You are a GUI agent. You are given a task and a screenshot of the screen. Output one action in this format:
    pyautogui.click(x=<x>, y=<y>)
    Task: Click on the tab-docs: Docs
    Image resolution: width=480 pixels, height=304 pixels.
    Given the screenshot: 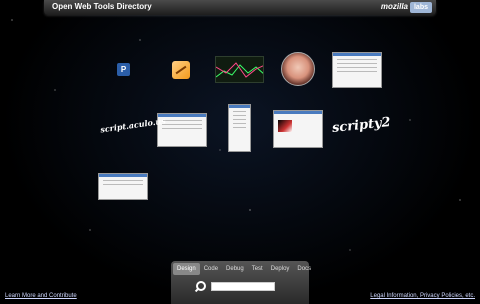 What is the action you would take?
    pyautogui.click(x=304, y=269)
    